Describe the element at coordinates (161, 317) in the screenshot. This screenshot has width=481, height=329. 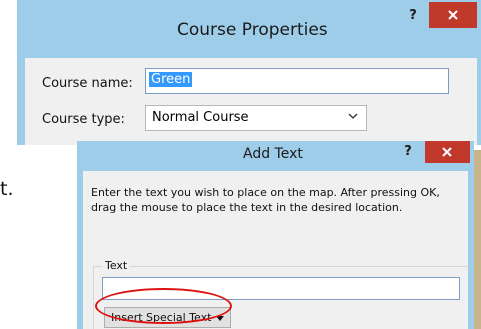
I see `insert-special-text-label: Insert Special Text` at that location.